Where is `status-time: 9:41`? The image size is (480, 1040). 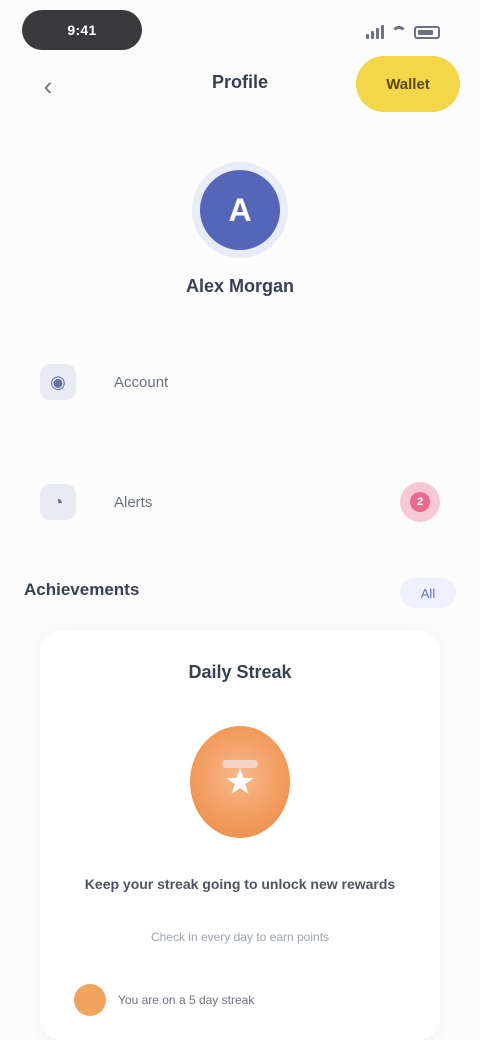
status-time: 9:41 is located at coordinates (82, 30).